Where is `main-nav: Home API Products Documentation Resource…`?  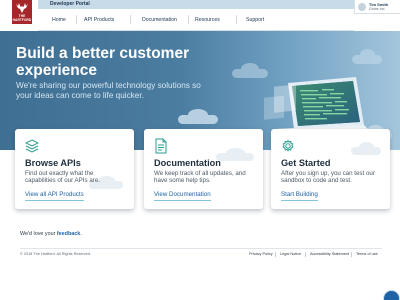 main-nav: Home API Products Documentation Resource… is located at coordinates (196, 20).